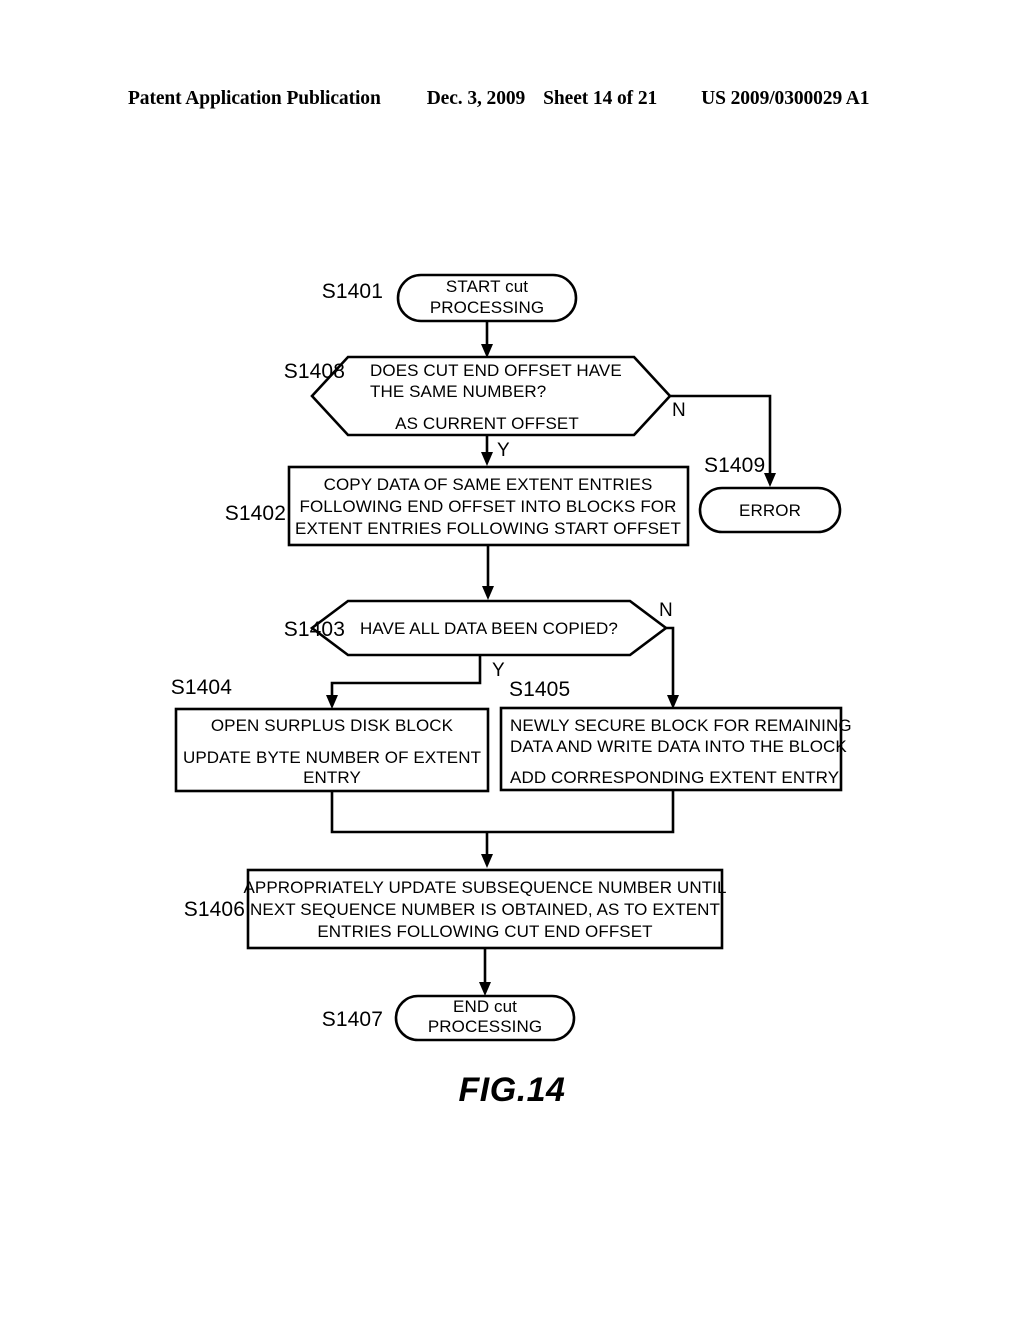 Image resolution: width=1024 pixels, height=1320 pixels. I want to click on connector-merge-to-s1406, so click(502, 829).